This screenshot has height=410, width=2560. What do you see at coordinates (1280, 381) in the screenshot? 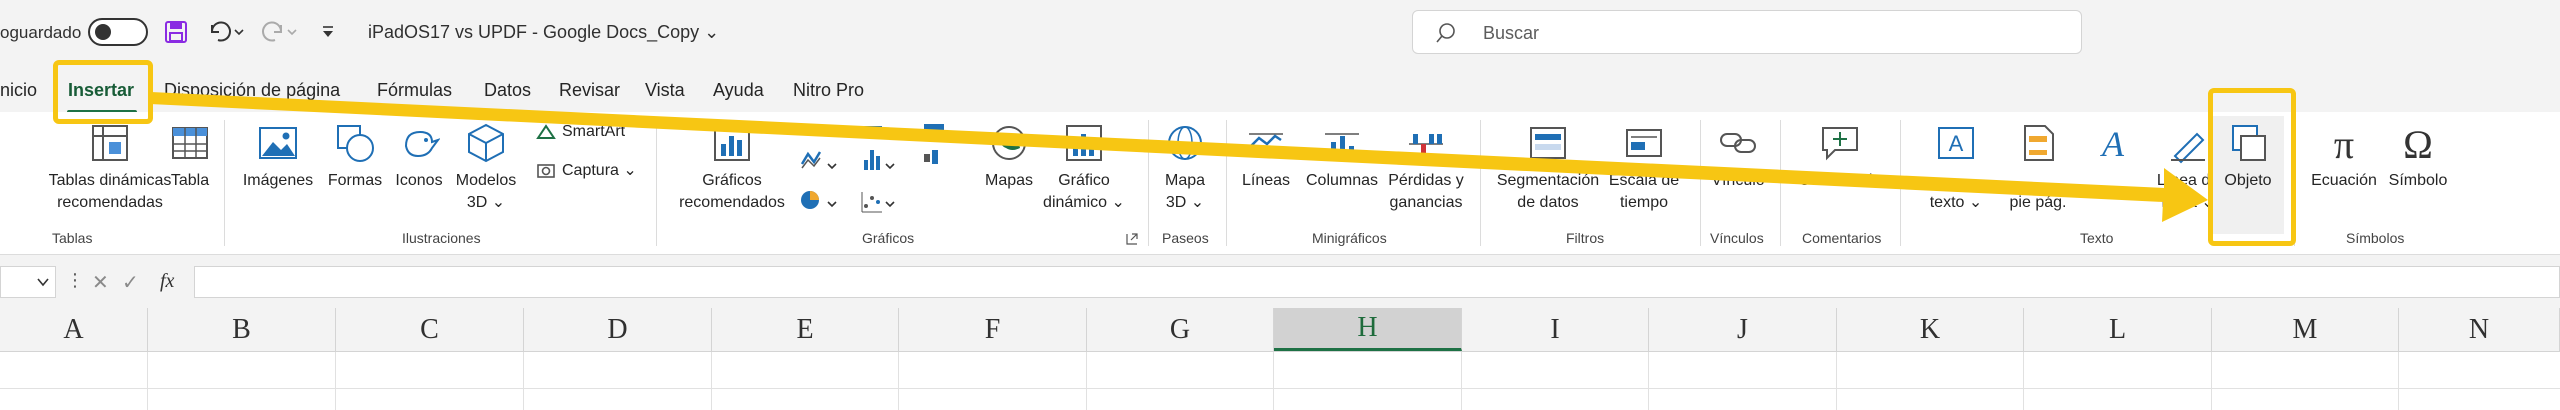
I see `cell-grid` at bounding box center [1280, 381].